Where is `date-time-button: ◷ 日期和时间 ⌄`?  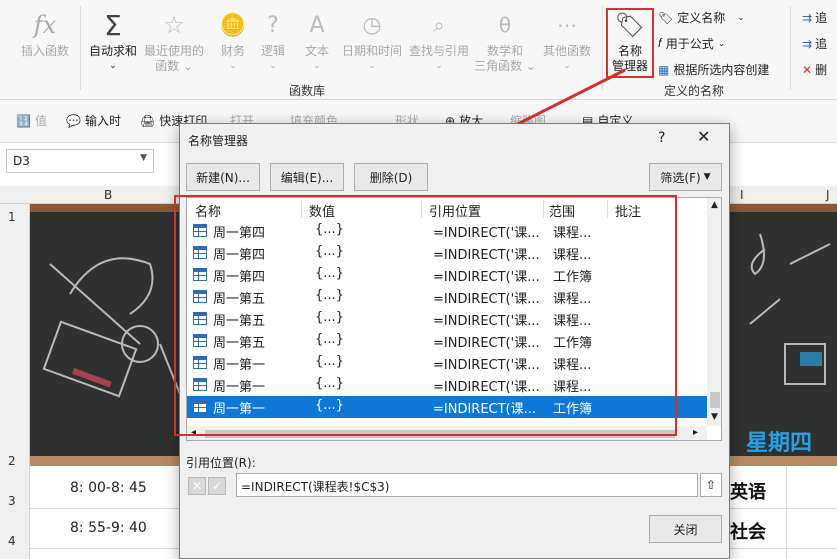 date-time-button: ◷ 日期和时间 ⌄ is located at coordinates (372, 41).